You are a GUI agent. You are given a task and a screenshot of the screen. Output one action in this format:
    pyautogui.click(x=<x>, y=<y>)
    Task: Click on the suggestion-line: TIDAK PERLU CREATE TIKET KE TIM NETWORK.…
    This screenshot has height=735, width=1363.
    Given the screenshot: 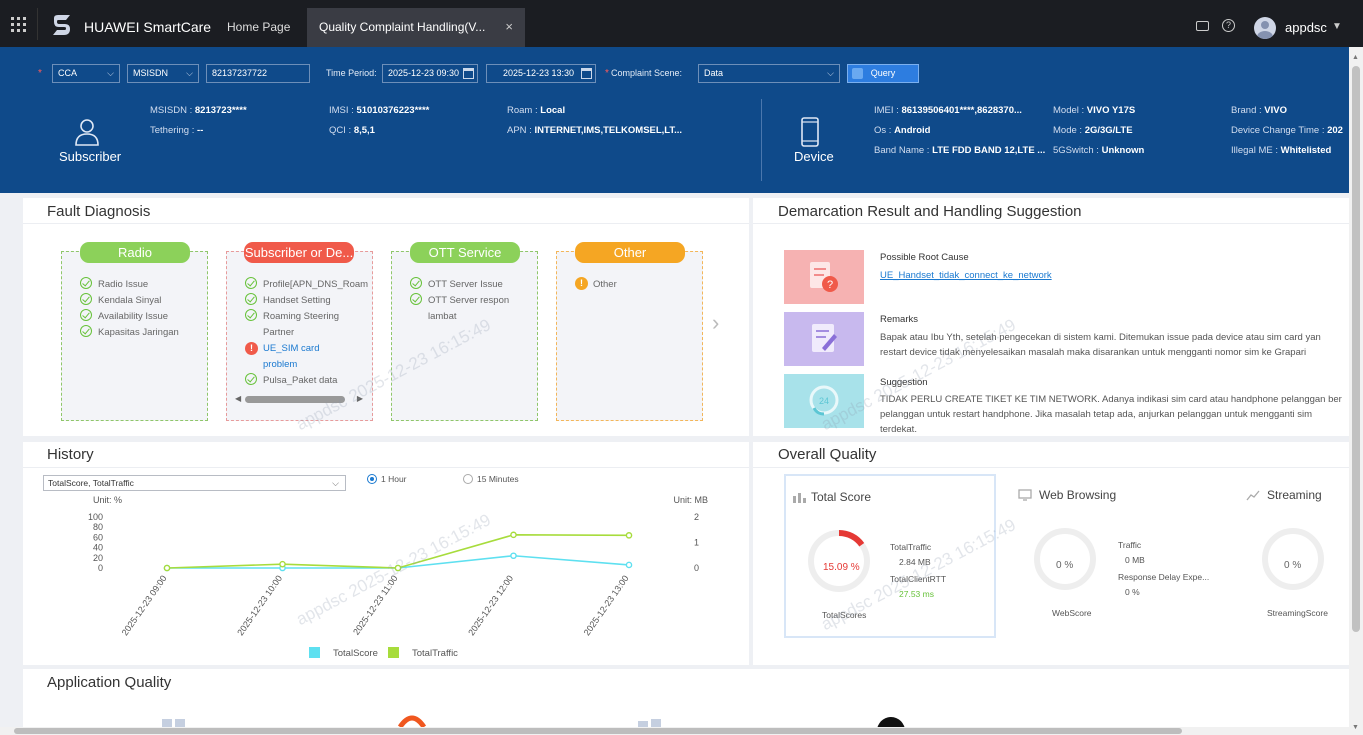 What is the action you would take?
    pyautogui.click(x=1111, y=399)
    